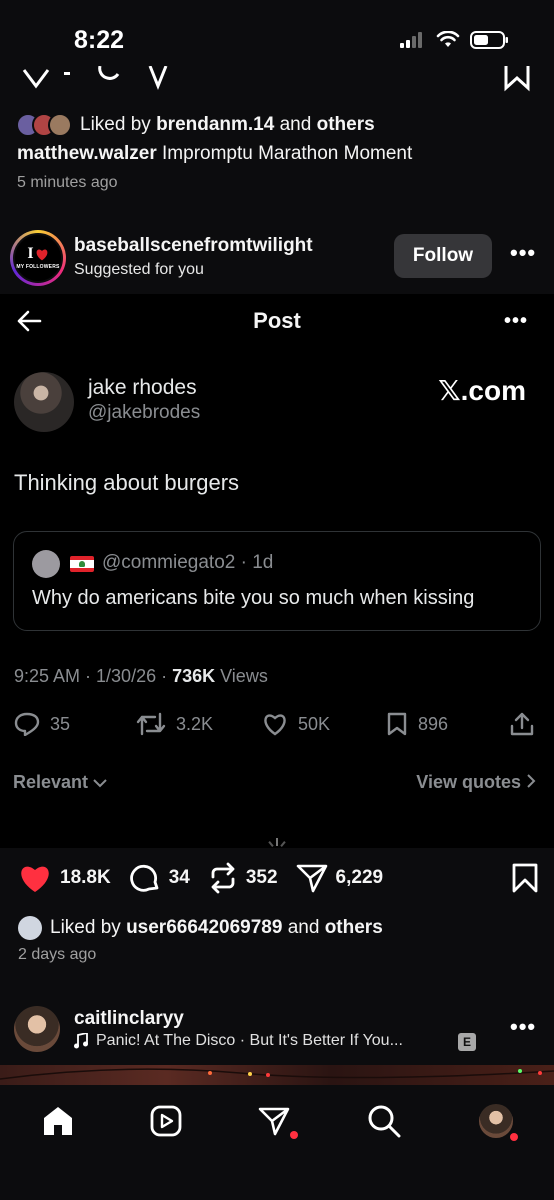 The image size is (554, 1200). Describe the element at coordinates (359, 877) in the screenshot. I see `share-count: 6,229` at that location.